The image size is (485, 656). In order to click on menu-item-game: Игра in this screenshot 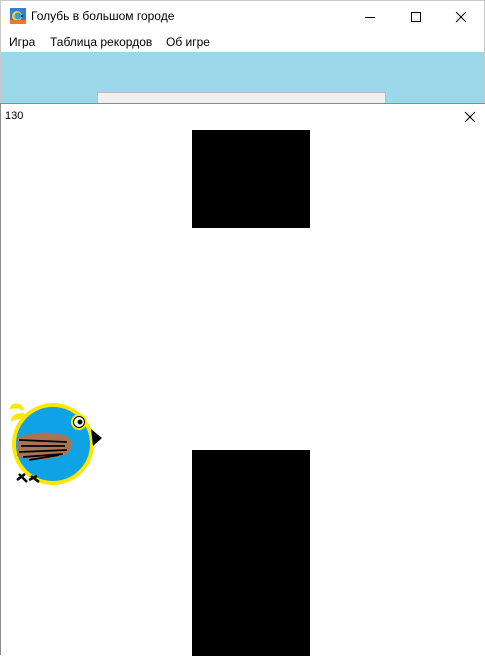, I will do `click(22, 42)`.